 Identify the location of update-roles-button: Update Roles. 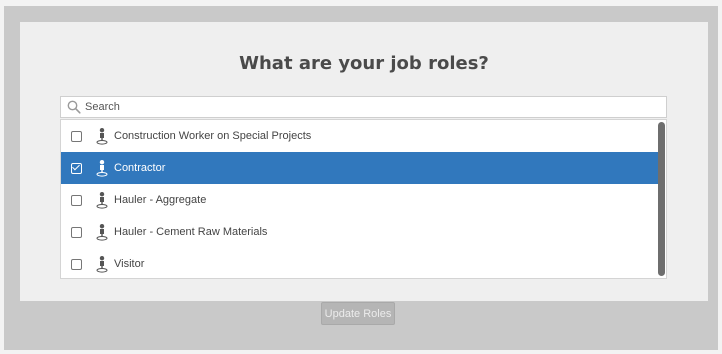
(358, 313).